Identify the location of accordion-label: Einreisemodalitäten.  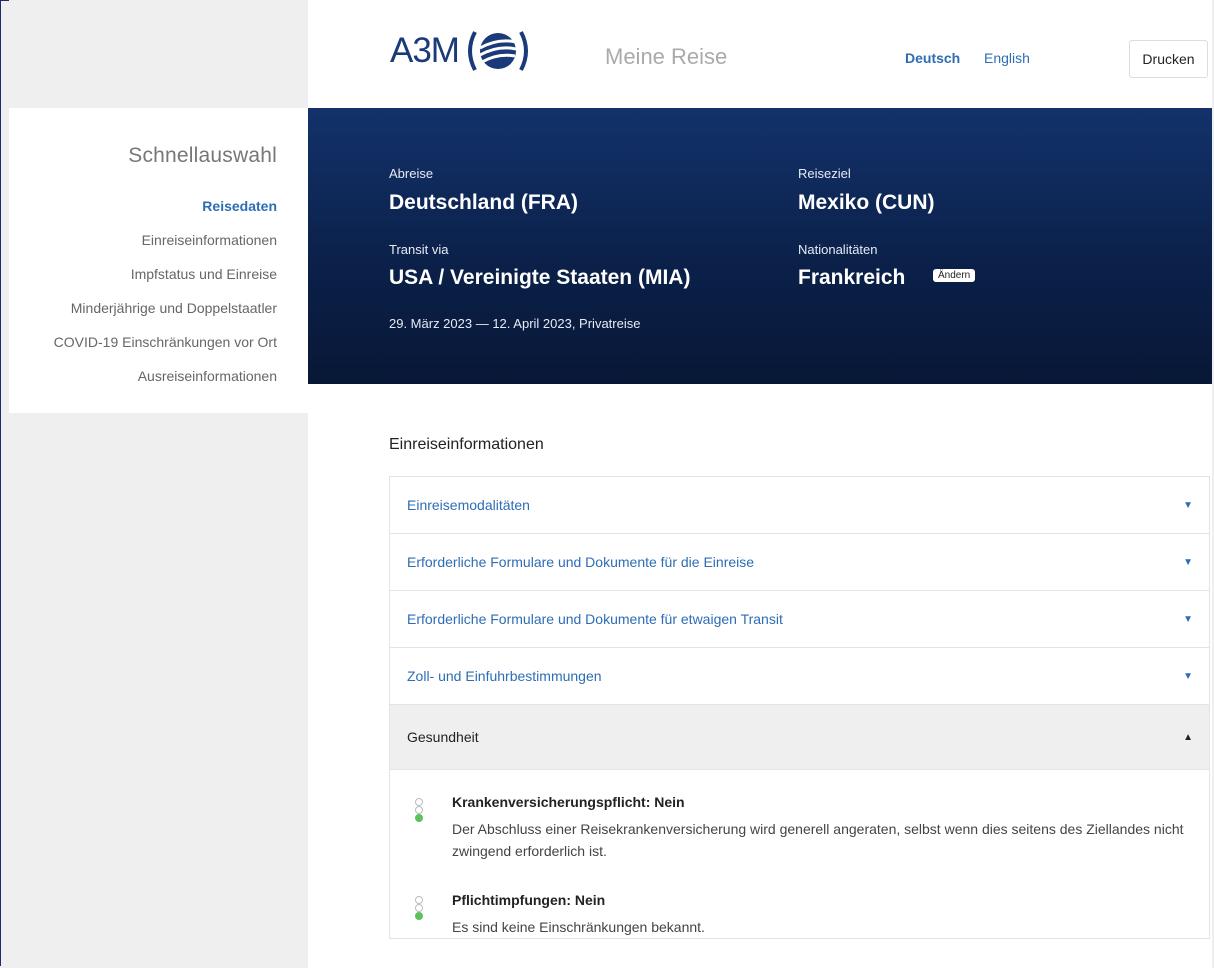
(468, 505).